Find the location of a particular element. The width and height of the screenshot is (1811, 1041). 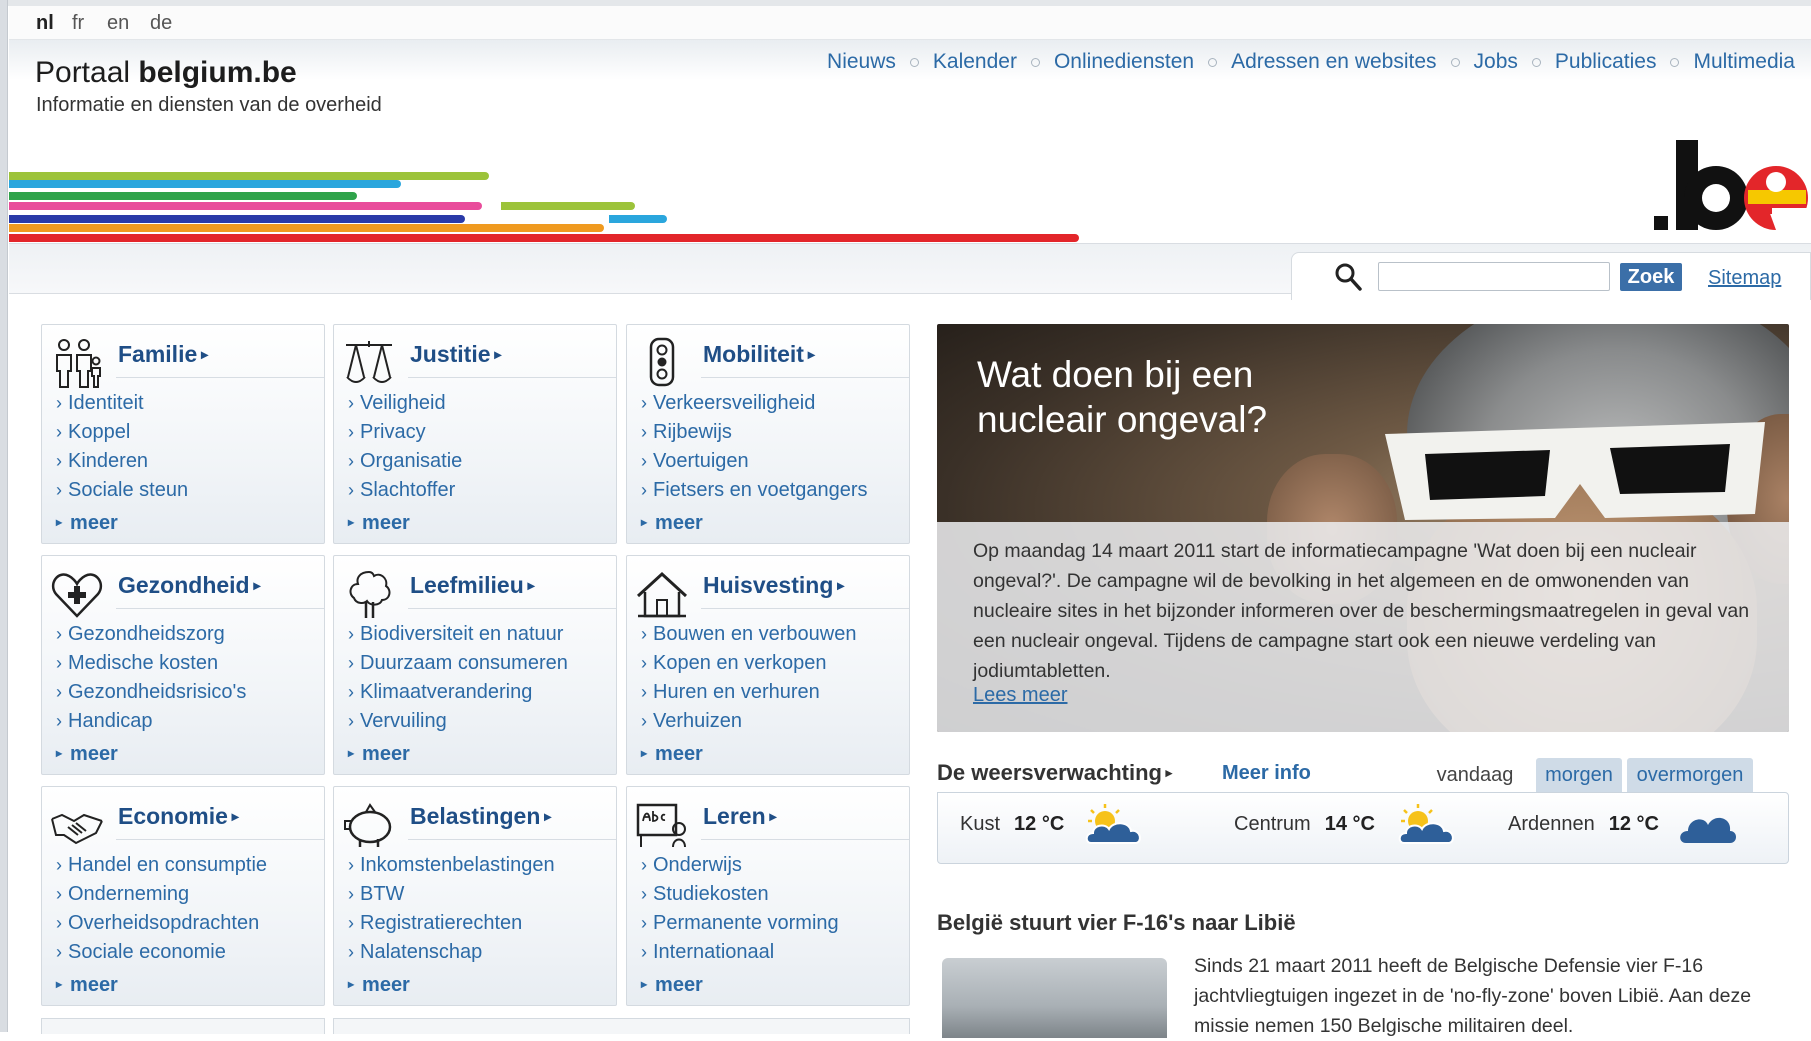

category-link: Voertuigen is located at coordinates (754, 461).